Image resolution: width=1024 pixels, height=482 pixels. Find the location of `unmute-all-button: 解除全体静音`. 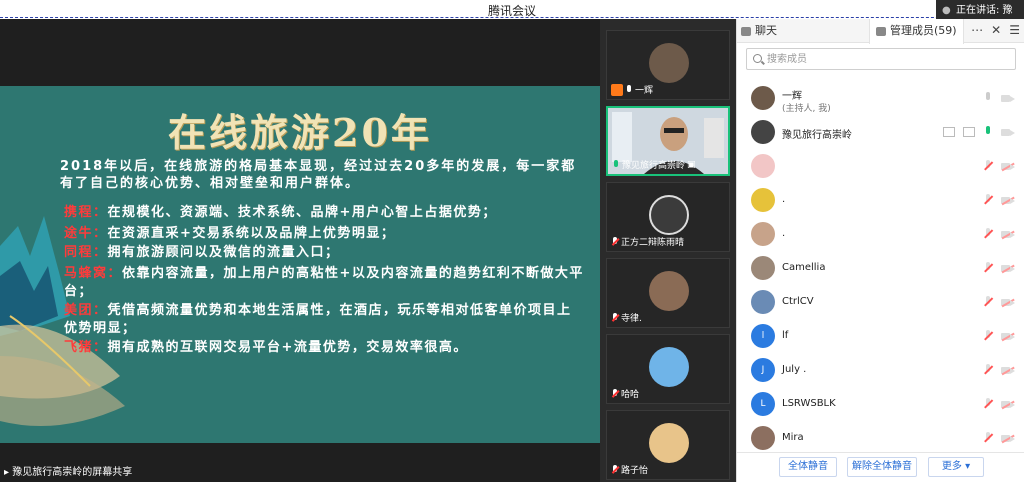

unmute-all-button: 解除全体静音 is located at coordinates (882, 467).